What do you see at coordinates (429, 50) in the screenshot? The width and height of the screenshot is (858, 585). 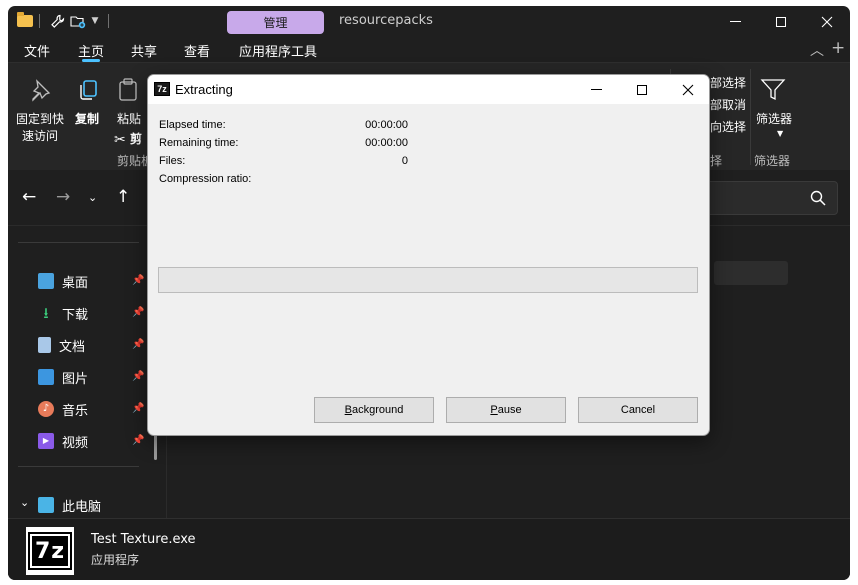 I see `ribbon-tab-strip: 文件 主页 共享 查看 应用程序工具 ︿ +` at bounding box center [429, 50].